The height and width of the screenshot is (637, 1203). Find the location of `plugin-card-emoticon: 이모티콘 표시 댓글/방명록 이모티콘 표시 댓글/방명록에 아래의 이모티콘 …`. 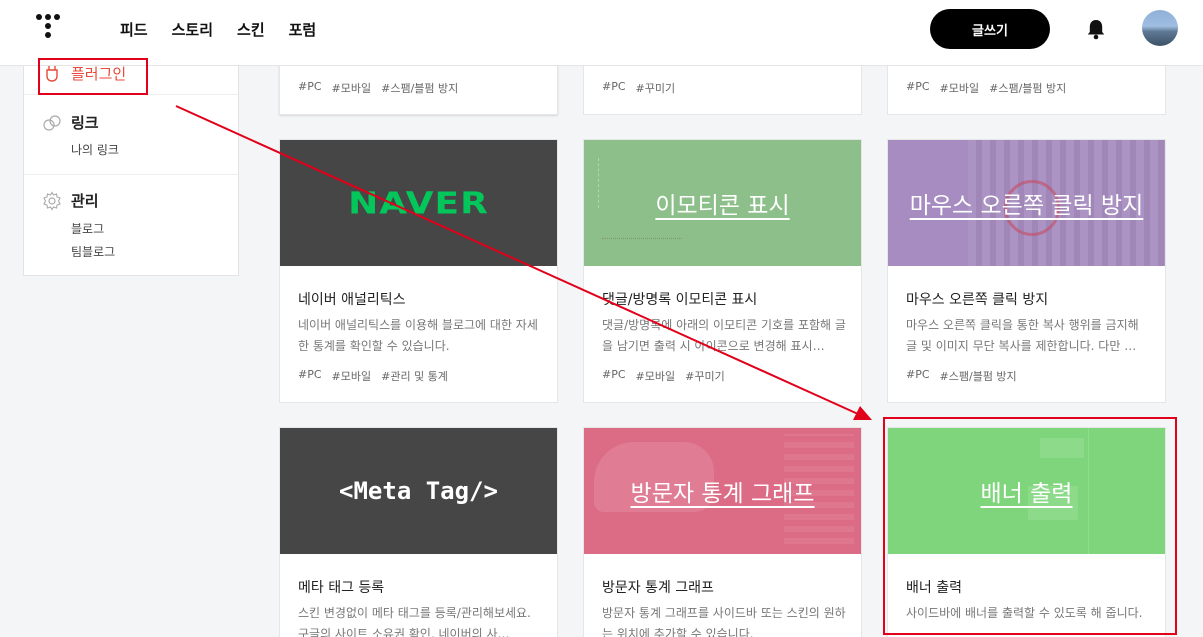

plugin-card-emoticon: 이모티콘 표시 댓글/방명록 이모티콘 표시 댓글/방명록에 아래의 이모티콘 … is located at coordinates (722, 271).